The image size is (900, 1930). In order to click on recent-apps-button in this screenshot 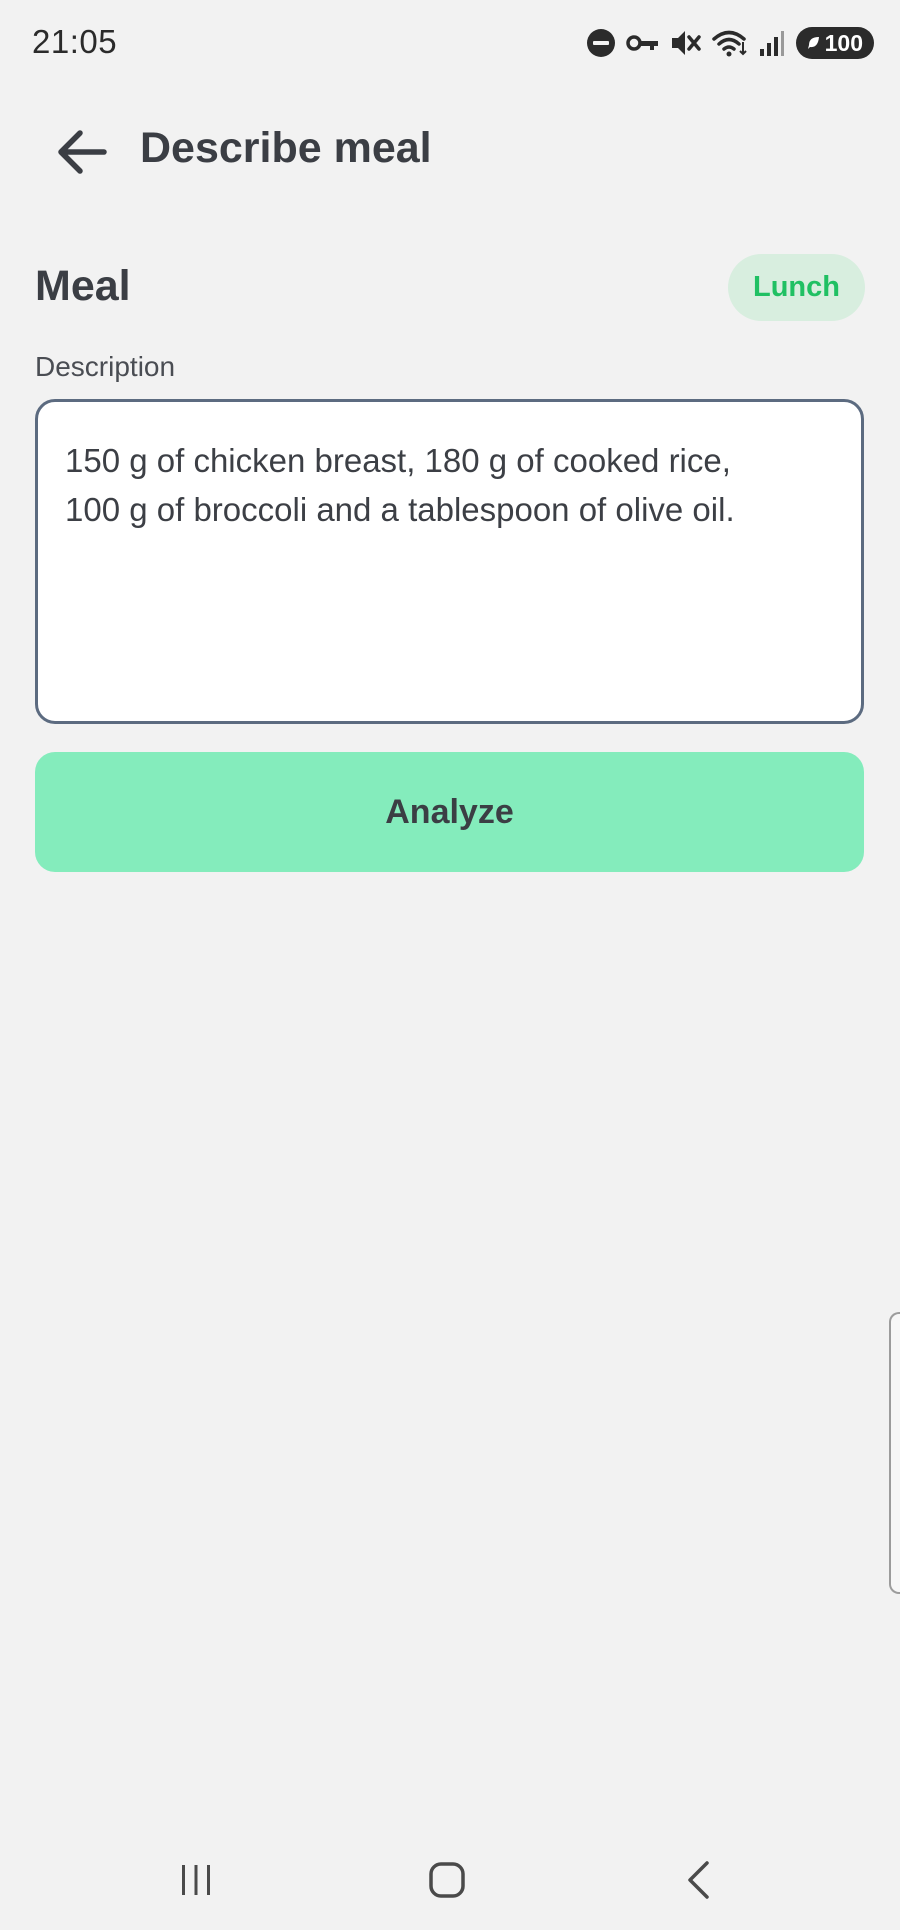, I will do `click(196, 1880)`.